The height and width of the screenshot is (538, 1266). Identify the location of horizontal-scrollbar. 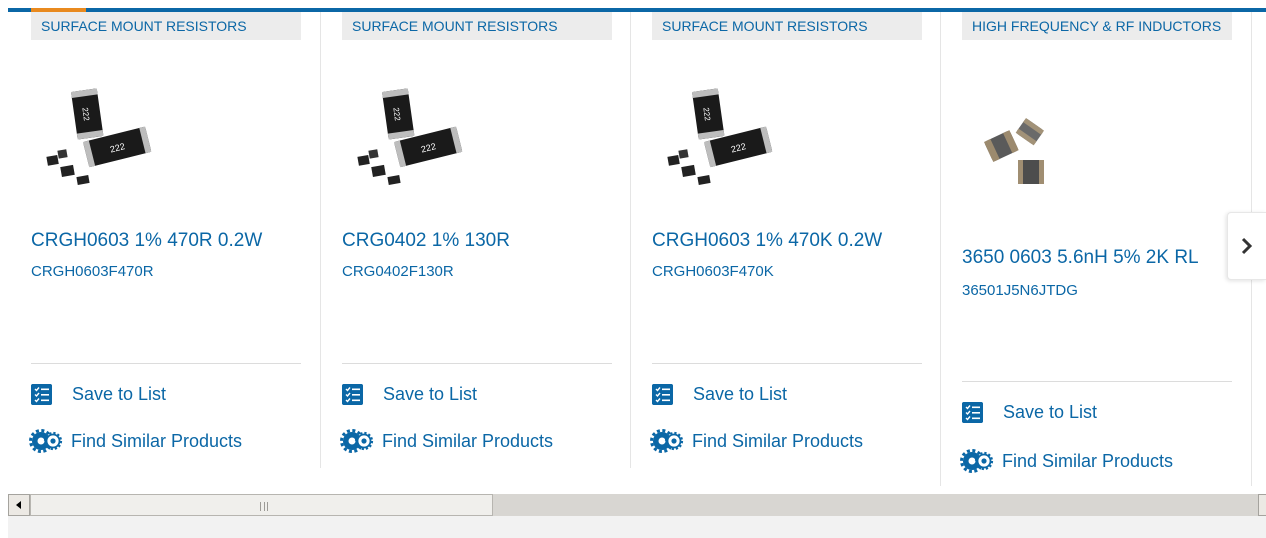
(637, 505).